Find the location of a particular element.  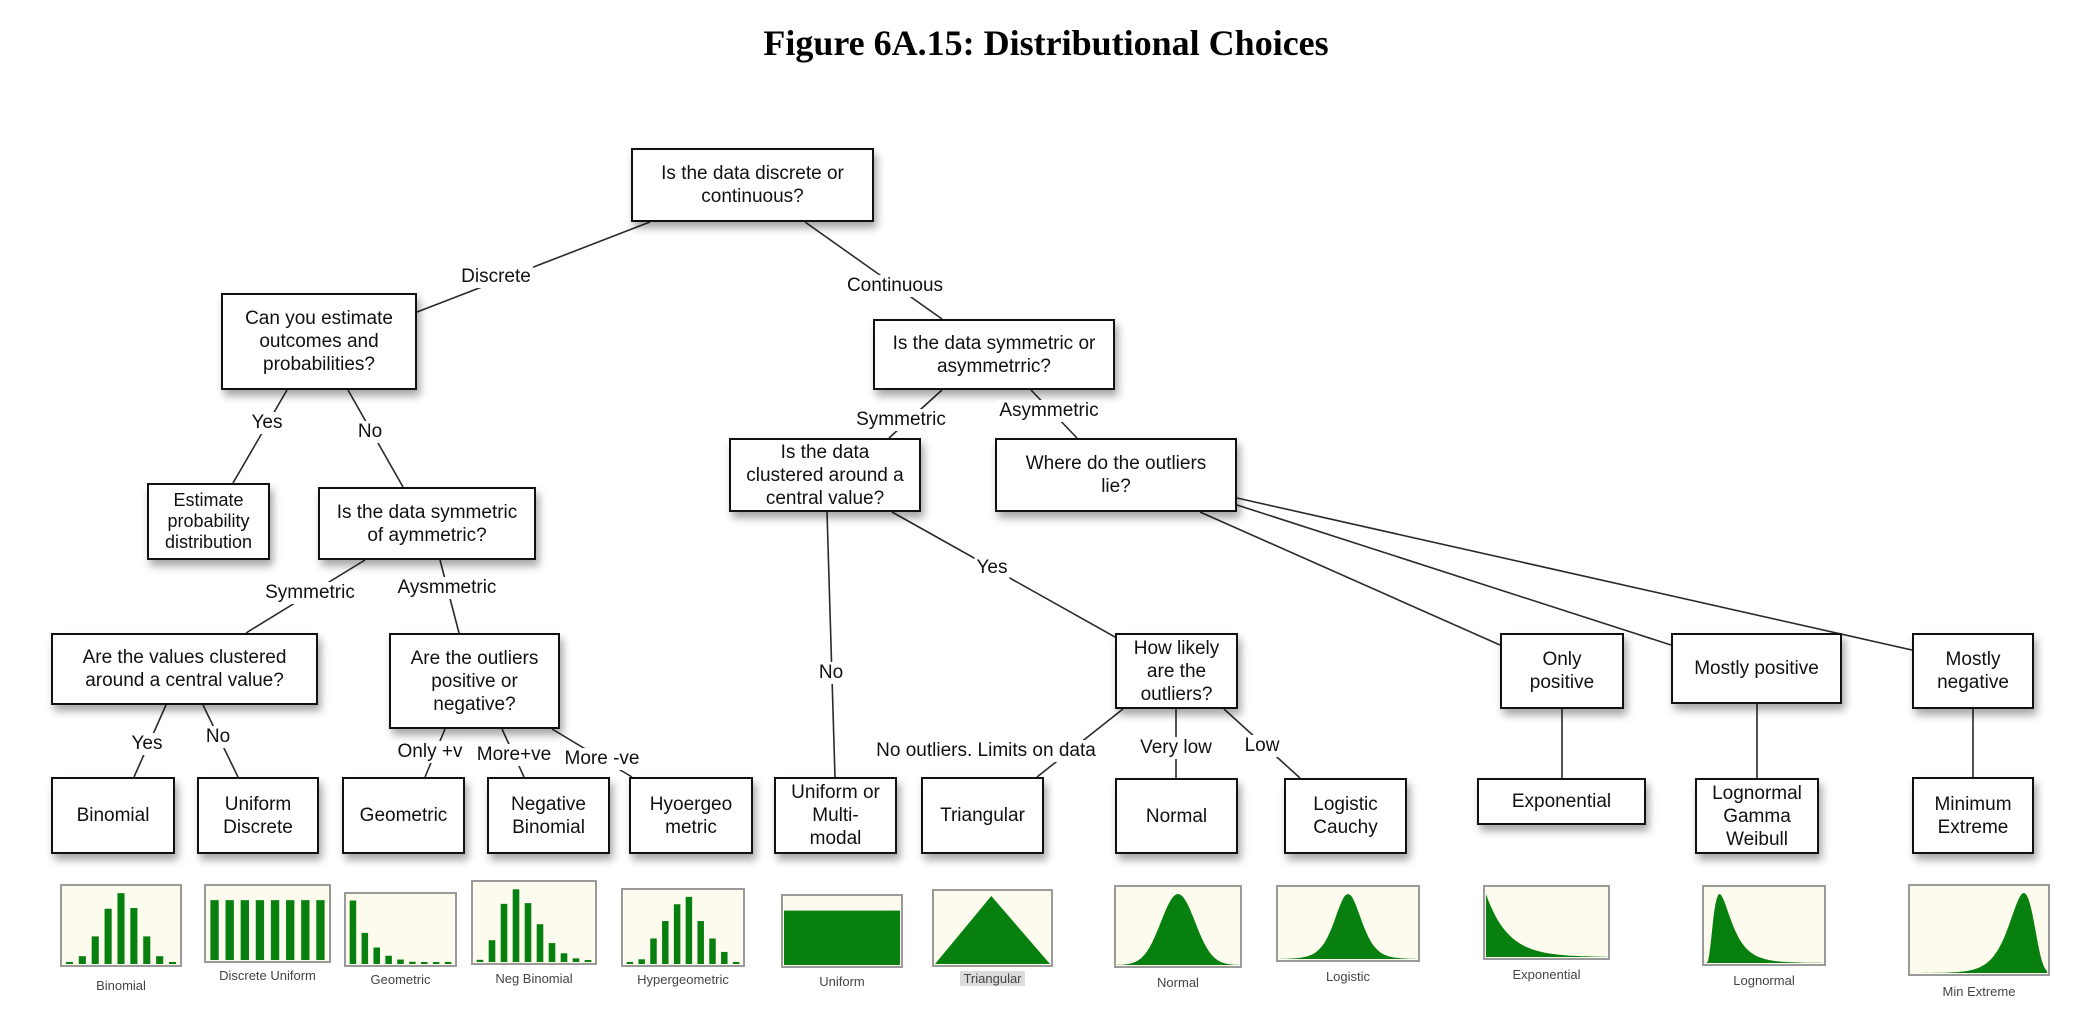

thumbnail-label: Logistic is located at coordinates (1348, 976).